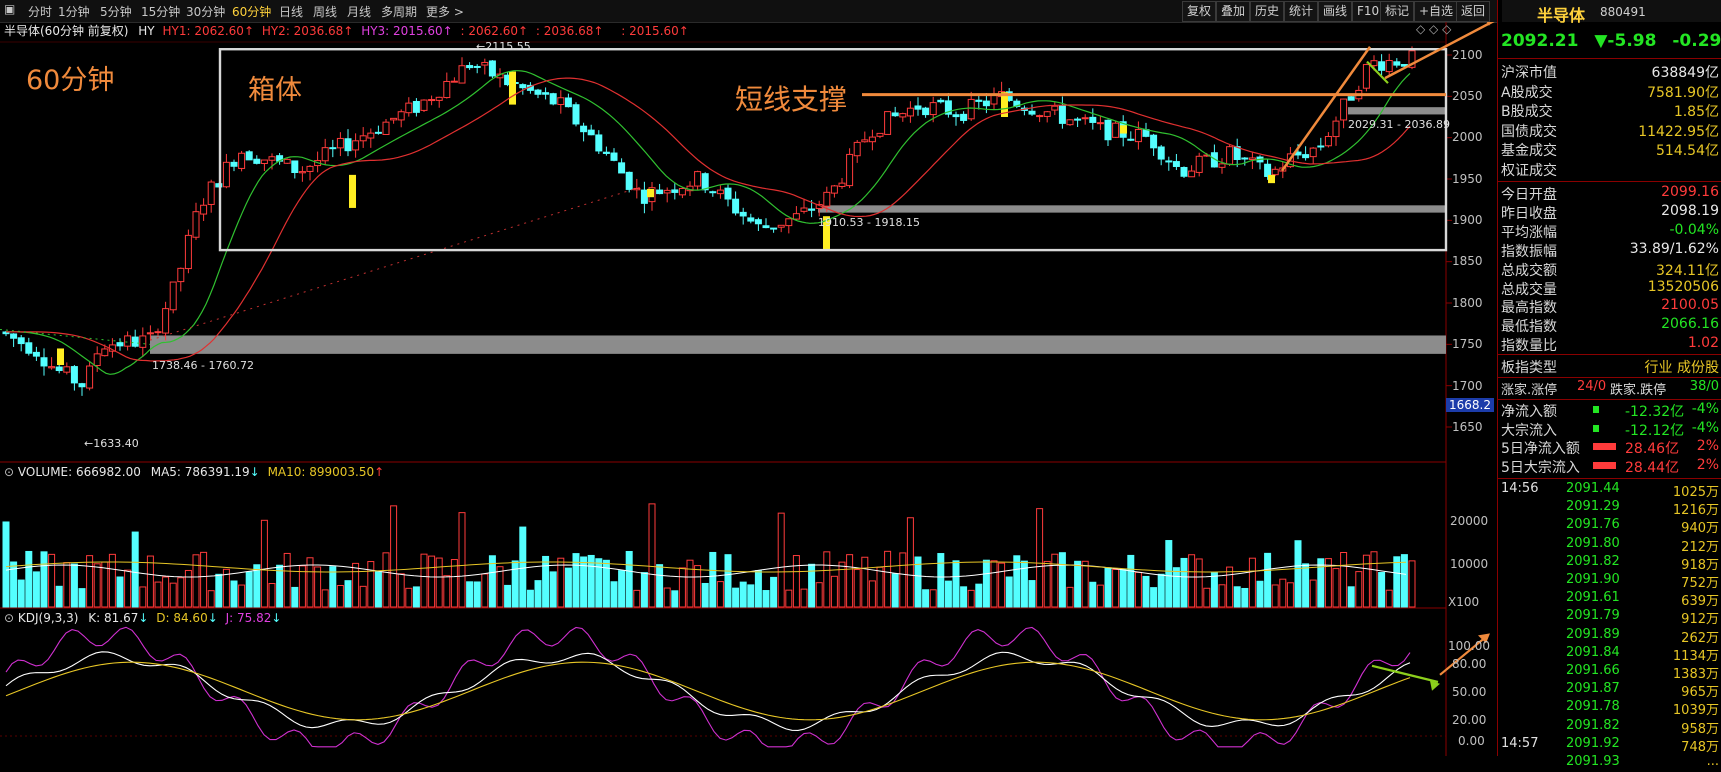 This screenshot has width=1721, height=772. Describe the element at coordinates (9, 472) in the screenshot. I see `volume-toggle-icon: ⊙` at that location.